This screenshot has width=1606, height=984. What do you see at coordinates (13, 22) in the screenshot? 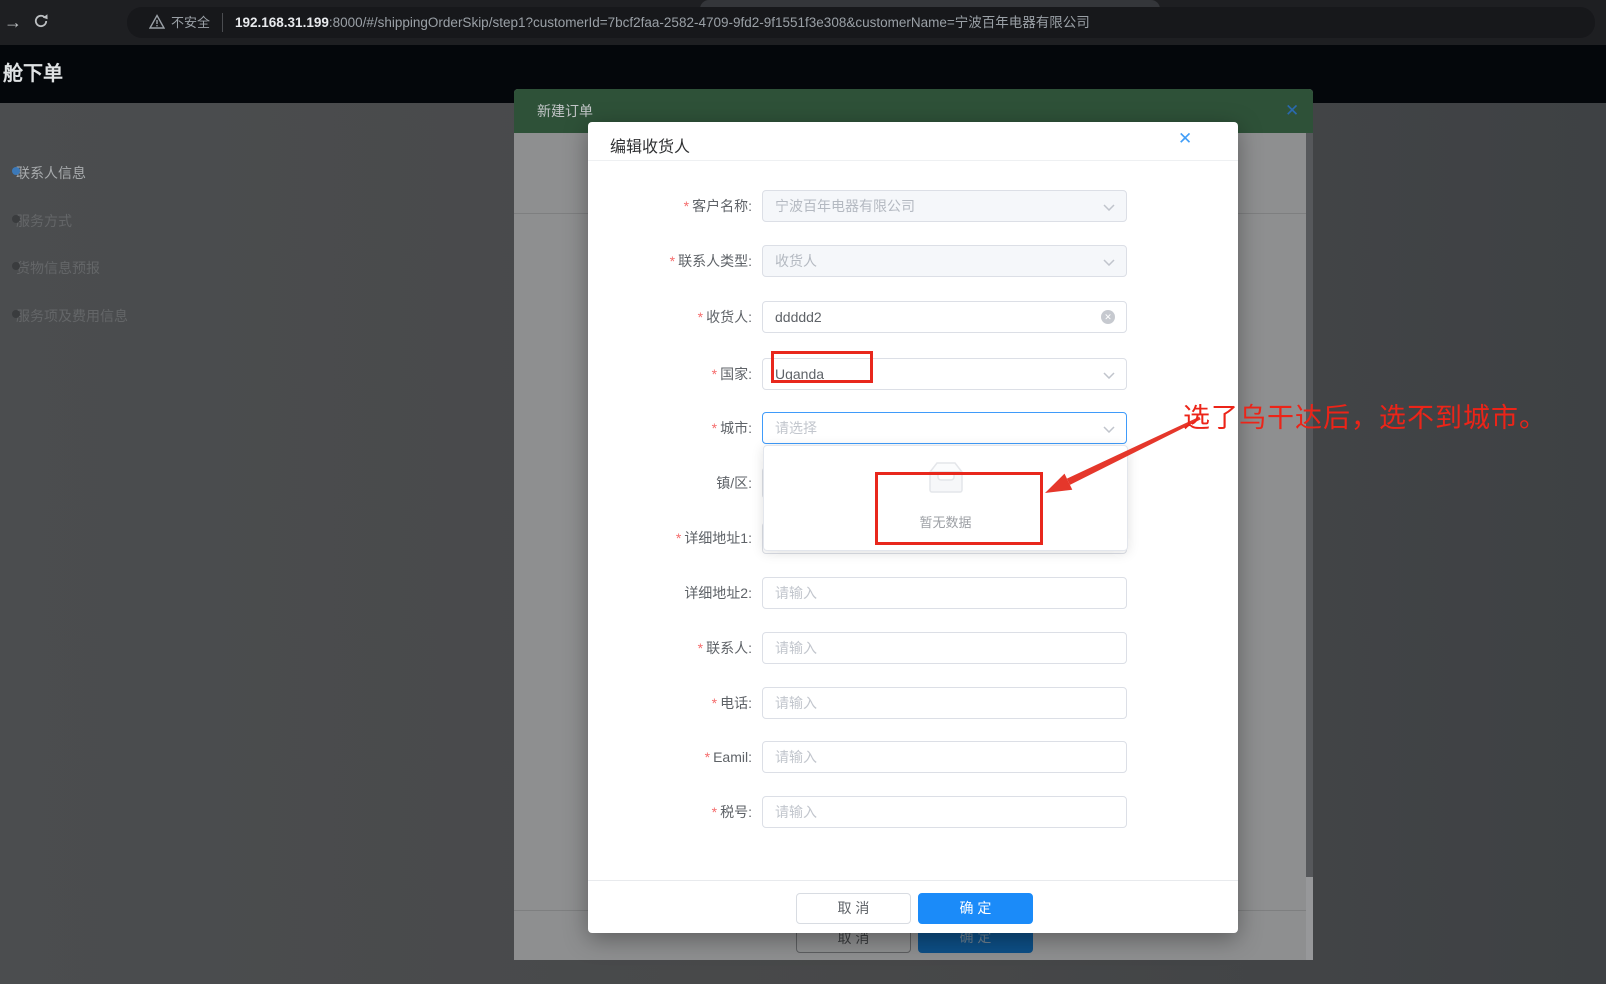
I see `forward-icon: →` at bounding box center [13, 22].